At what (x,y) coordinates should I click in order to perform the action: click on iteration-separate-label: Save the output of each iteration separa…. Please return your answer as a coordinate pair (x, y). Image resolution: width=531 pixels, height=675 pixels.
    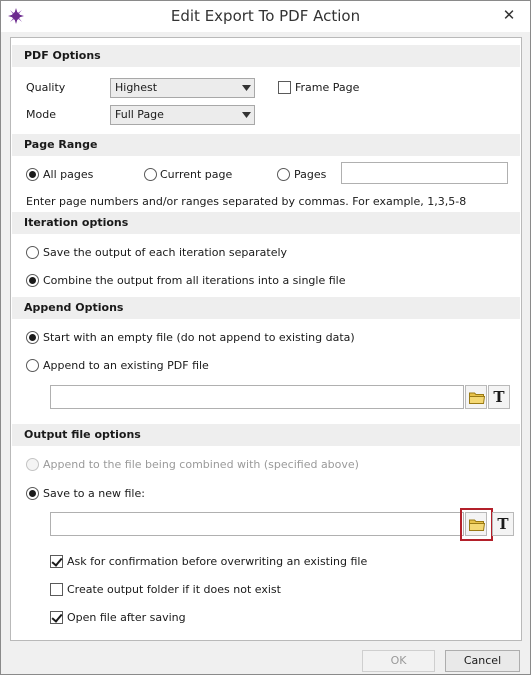
    Looking at the image, I should click on (165, 252).